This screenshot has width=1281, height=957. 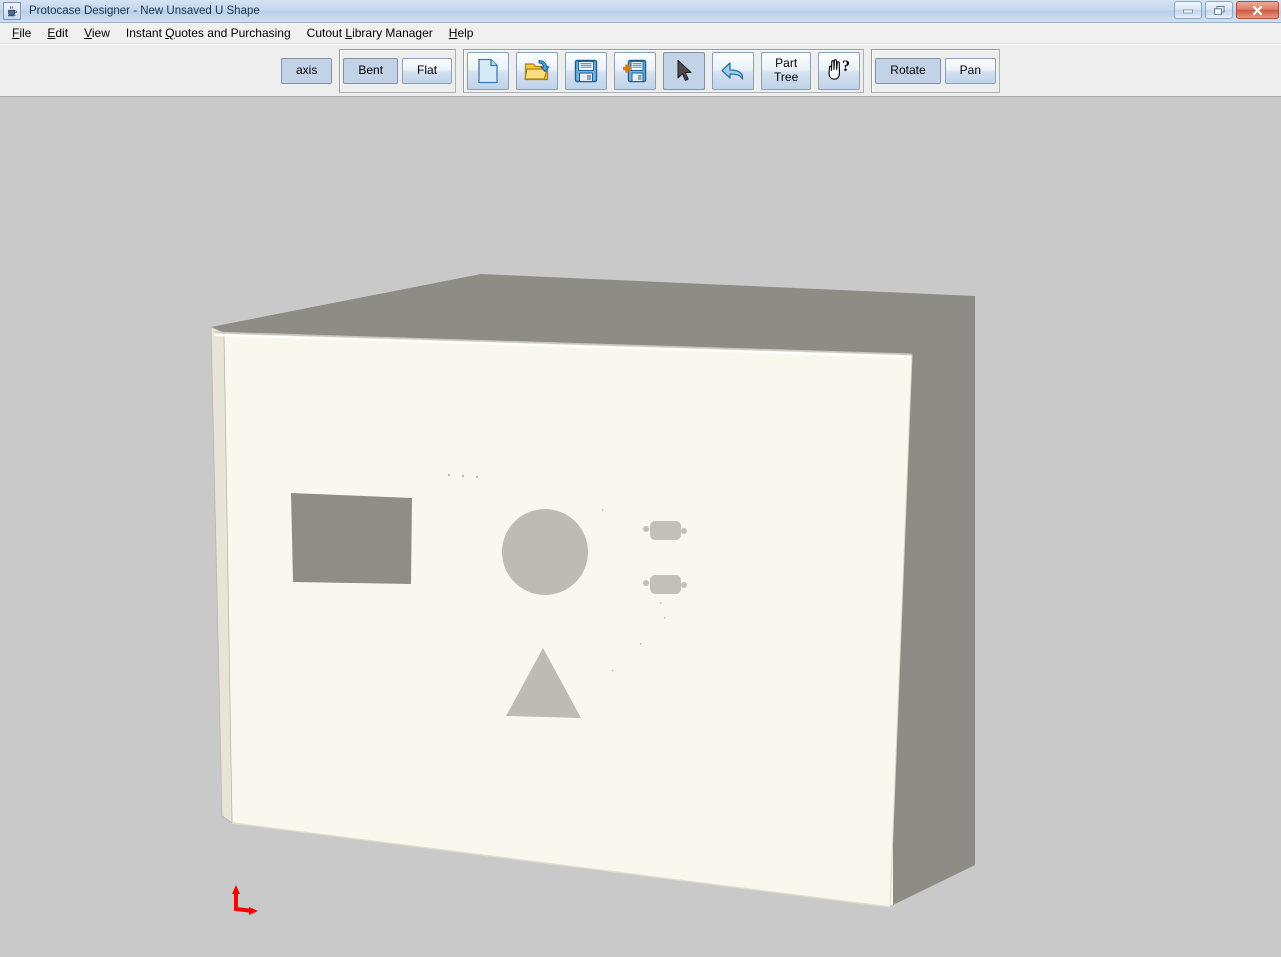 I want to click on context-help-button: ?, so click(x=839, y=70).